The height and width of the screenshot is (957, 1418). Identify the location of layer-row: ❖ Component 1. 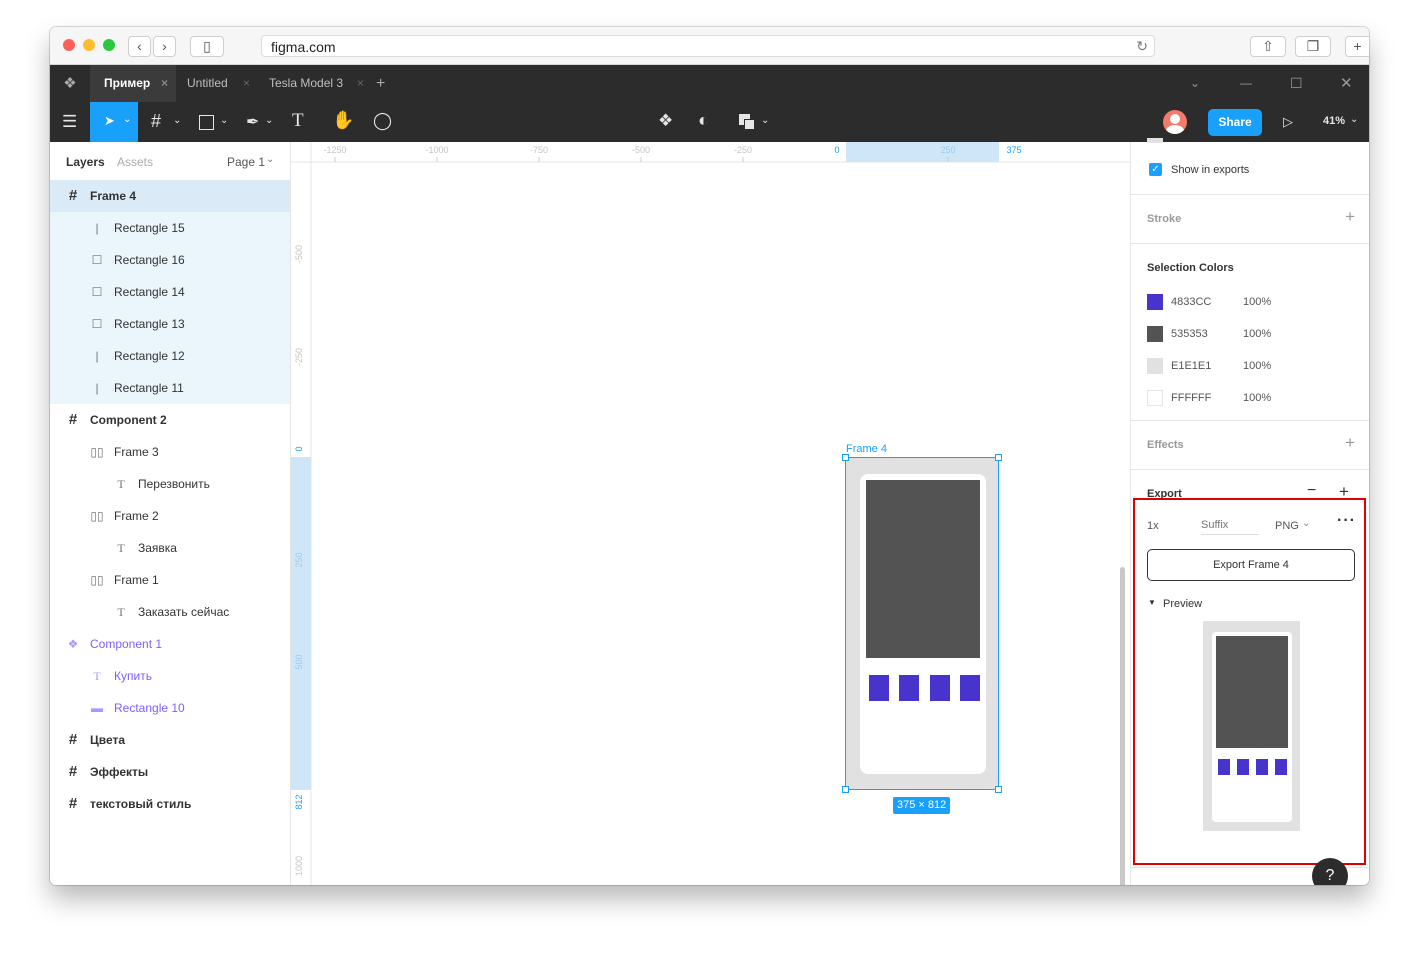
(170, 644).